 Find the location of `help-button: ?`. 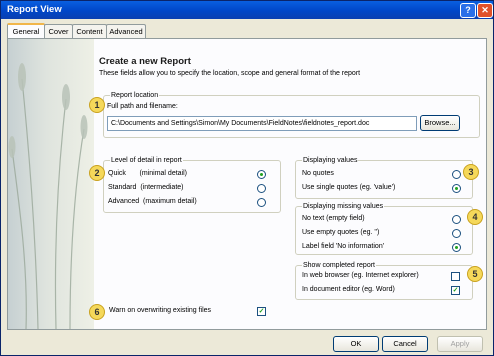

help-button: ? is located at coordinates (468, 10).